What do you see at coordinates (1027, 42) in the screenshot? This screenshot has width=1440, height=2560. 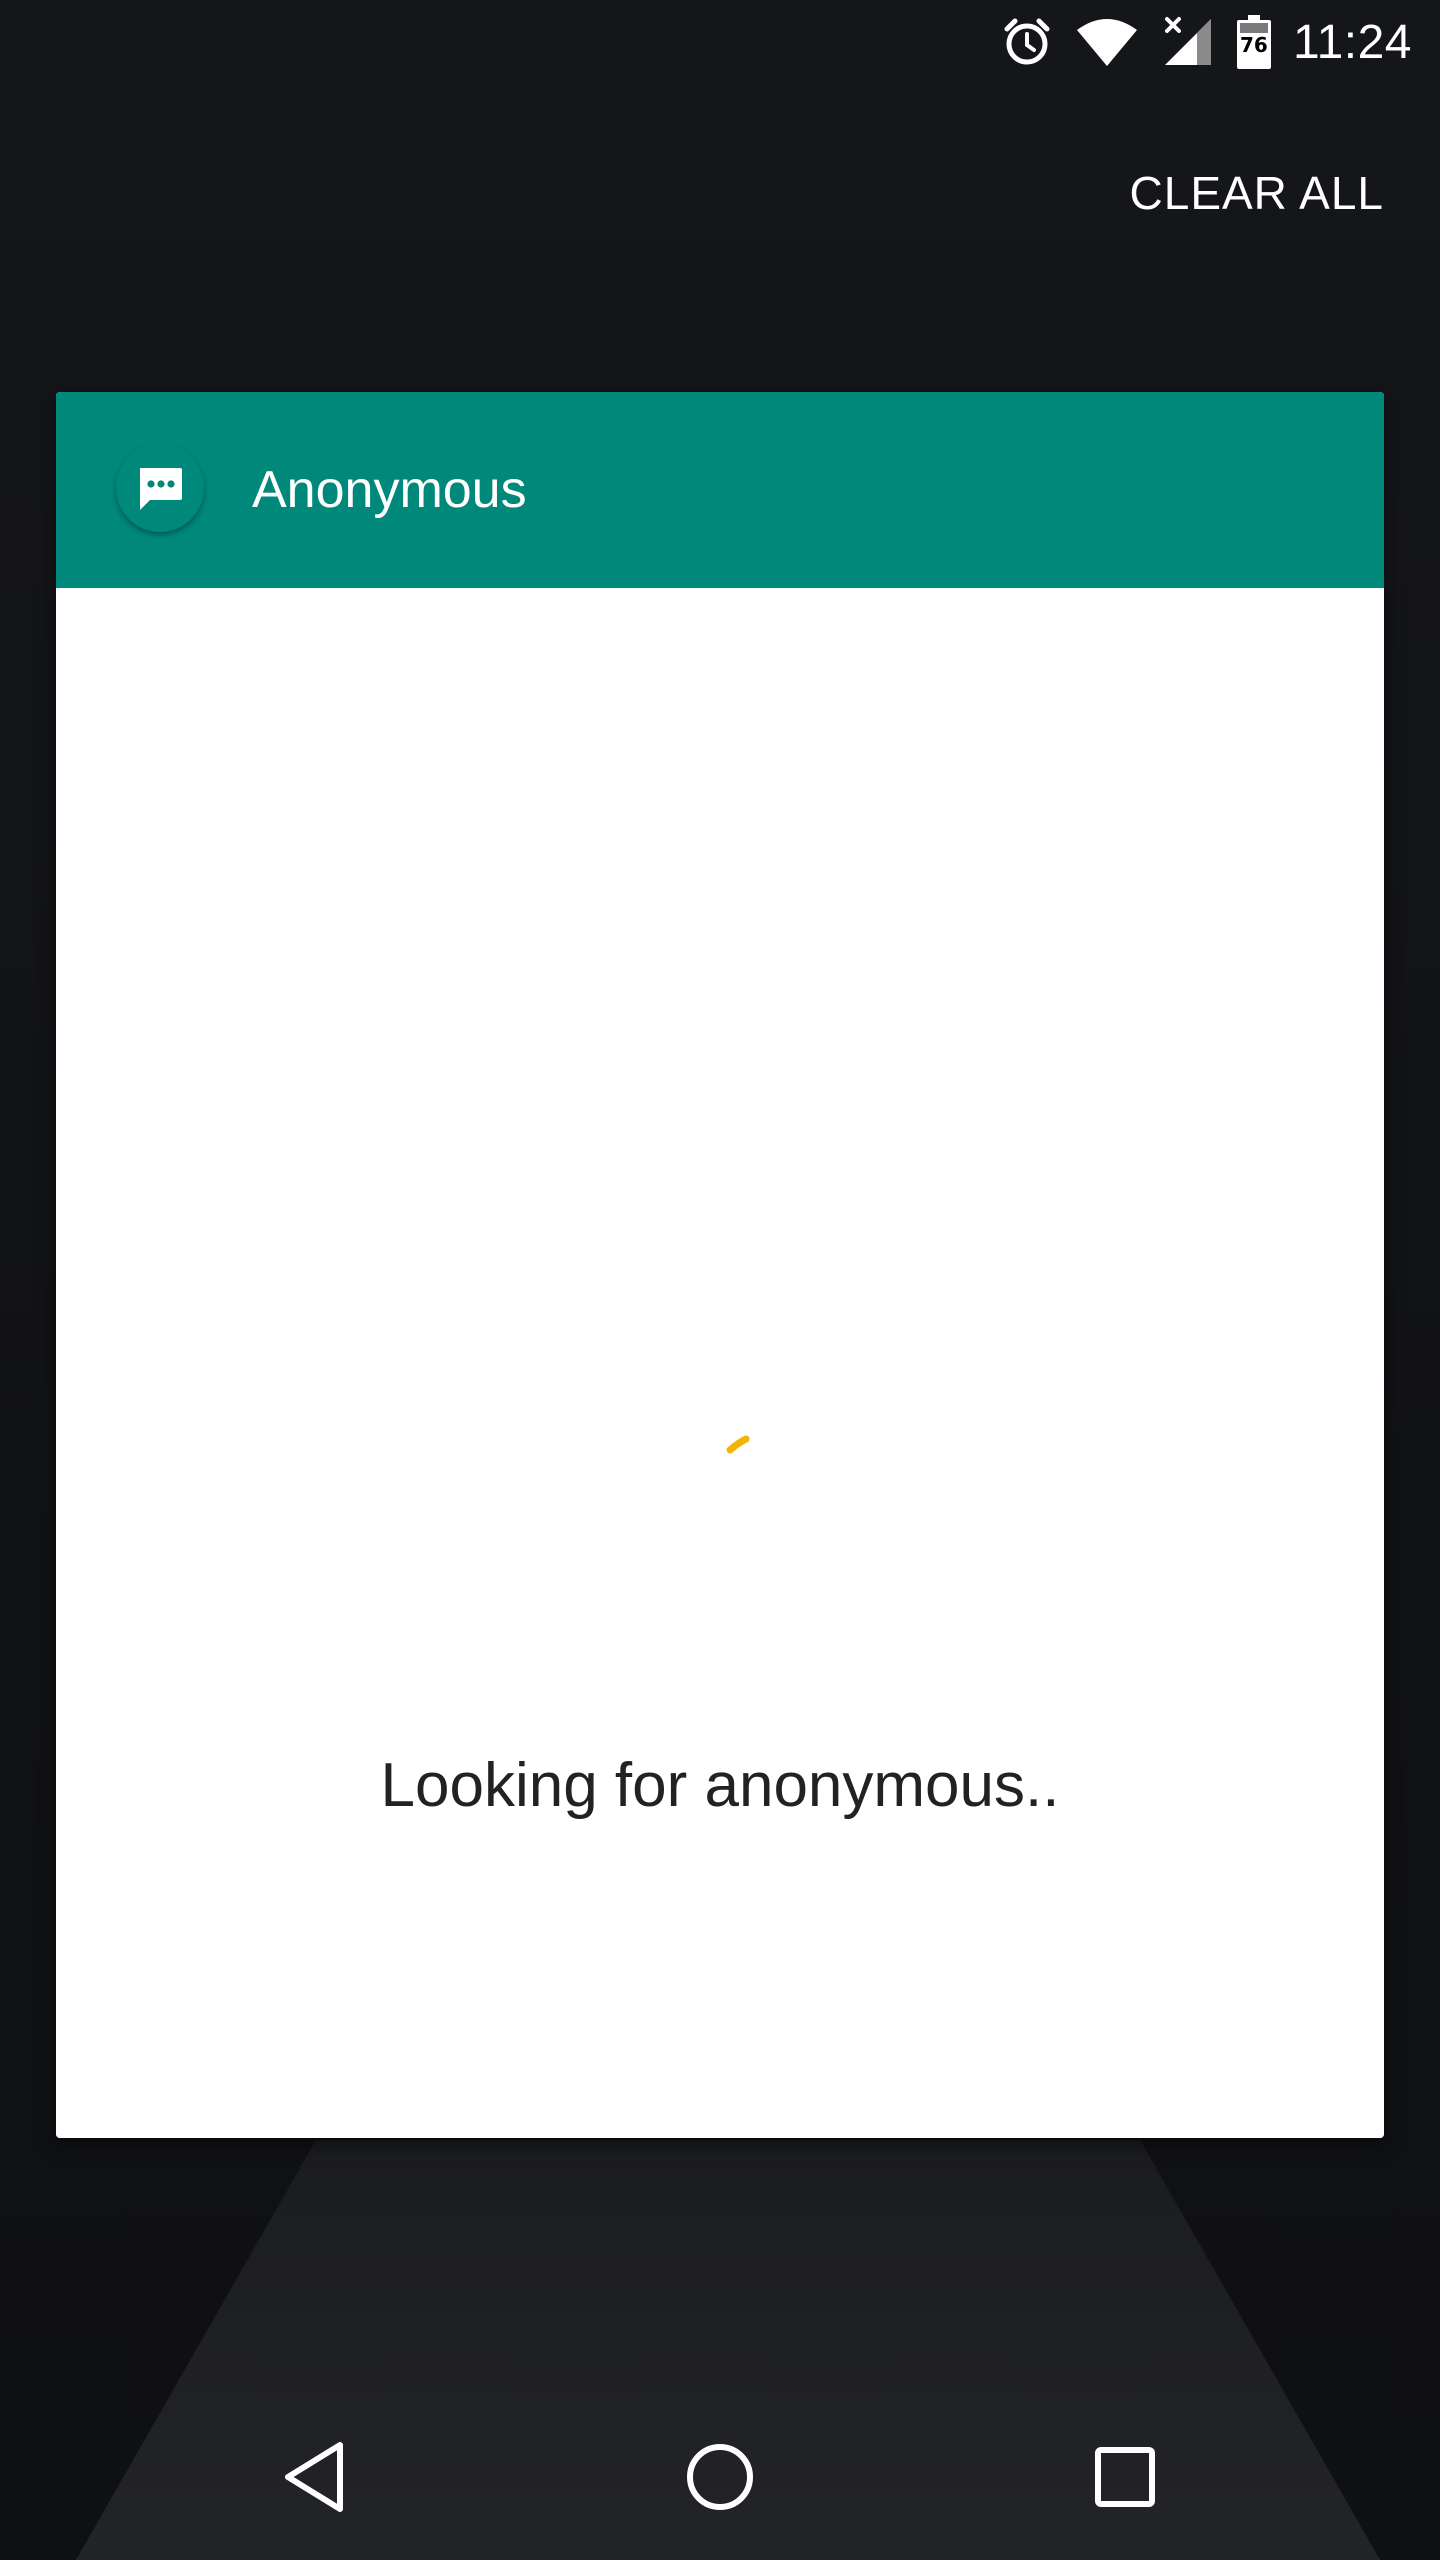 I see `alarm-icon` at bounding box center [1027, 42].